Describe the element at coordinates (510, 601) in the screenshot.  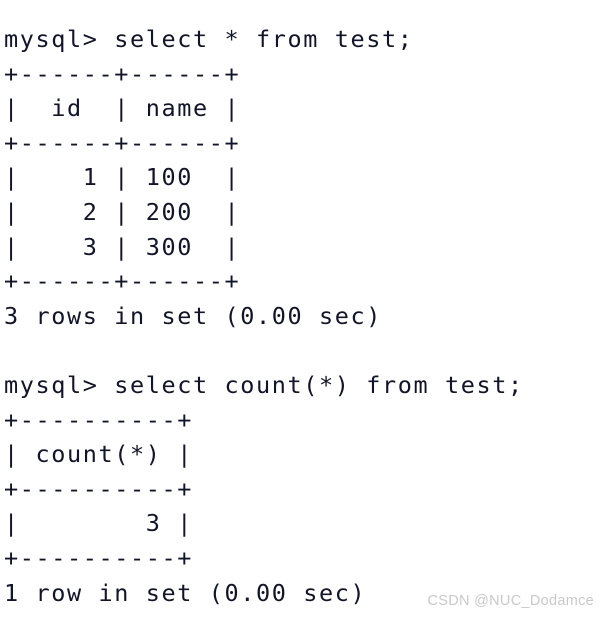
I see `csdn-watermark: CSDN @NUC_Dodamce` at that location.